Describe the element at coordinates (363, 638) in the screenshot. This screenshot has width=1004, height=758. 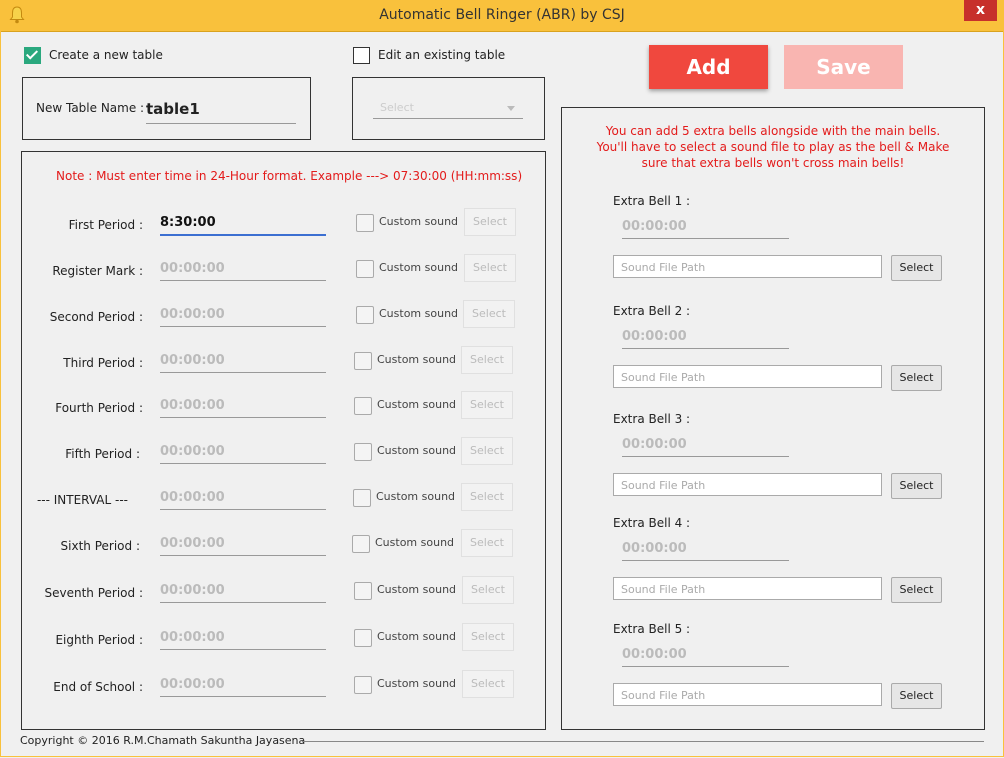
I see `period-10-custom-sound-checkbox` at that location.